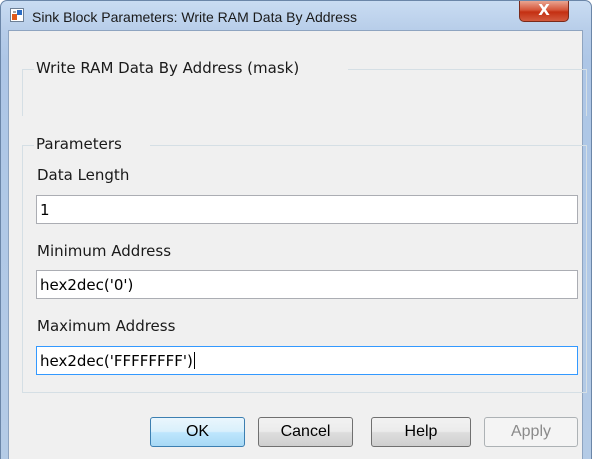 Image resolution: width=594 pixels, height=459 pixels. What do you see at coordinates (531, 432) in the screenshot?
I see `apply-button: Apply` at bounding box center [531, 432].